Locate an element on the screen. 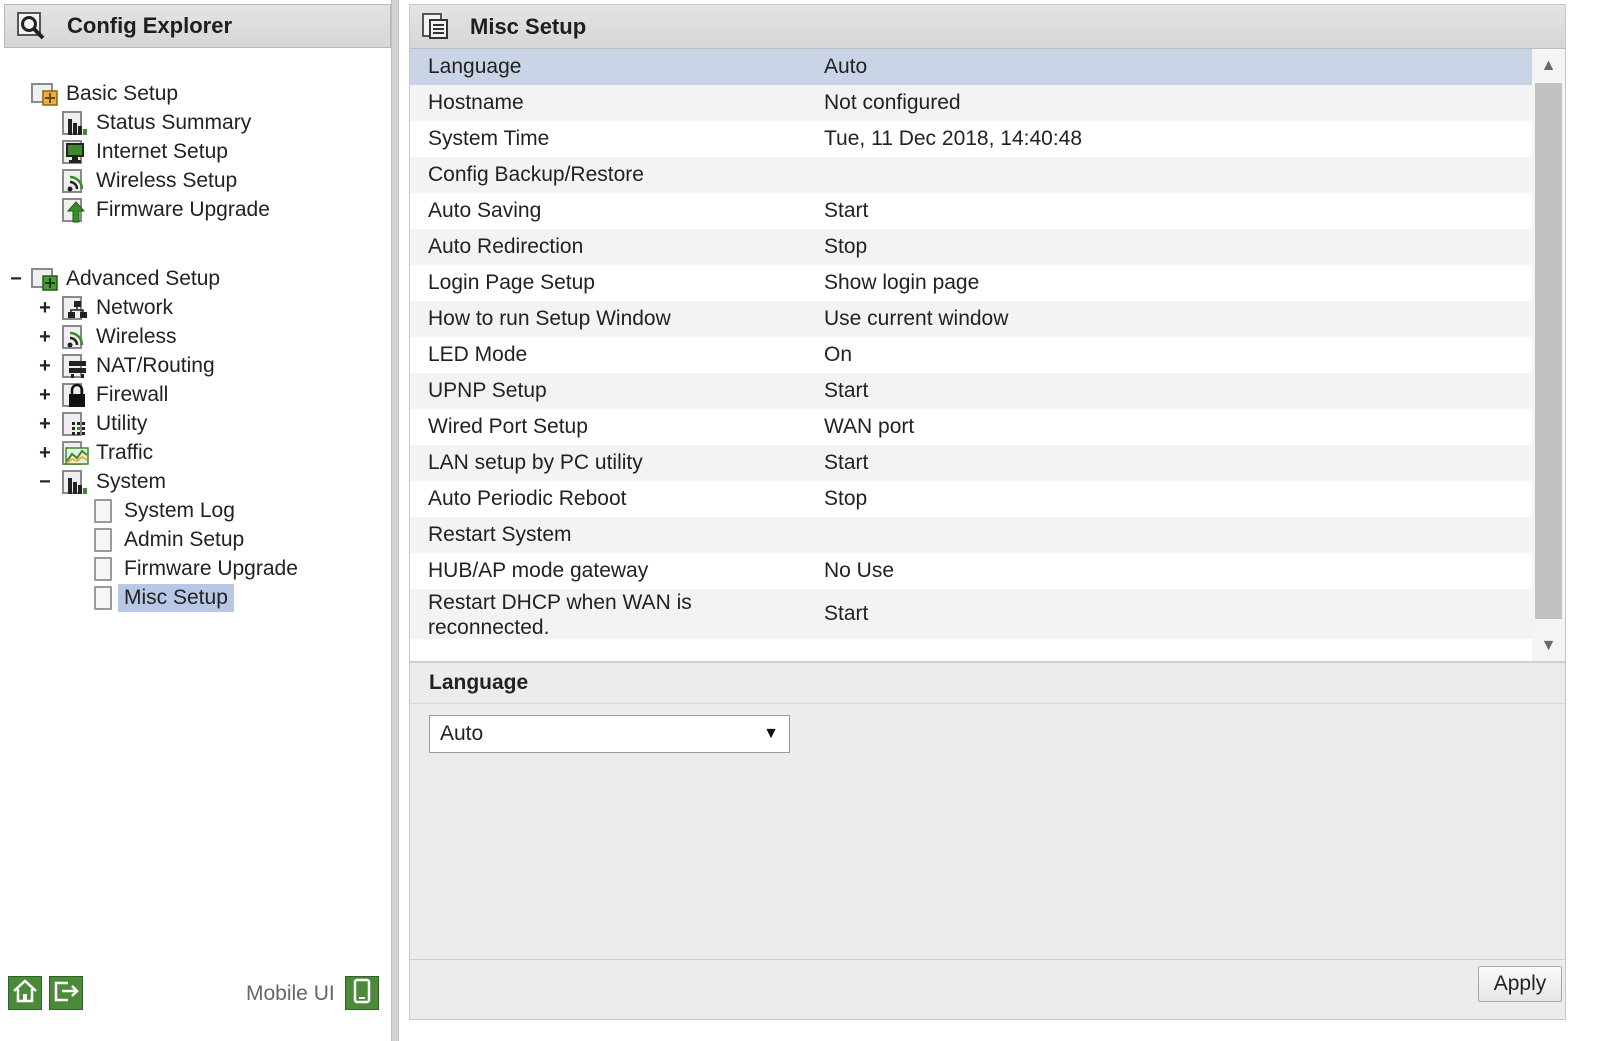 Image resolution: width=1600 pixels, height=1041 pixels. detail-title: Language is located at coordinates (479, 682).